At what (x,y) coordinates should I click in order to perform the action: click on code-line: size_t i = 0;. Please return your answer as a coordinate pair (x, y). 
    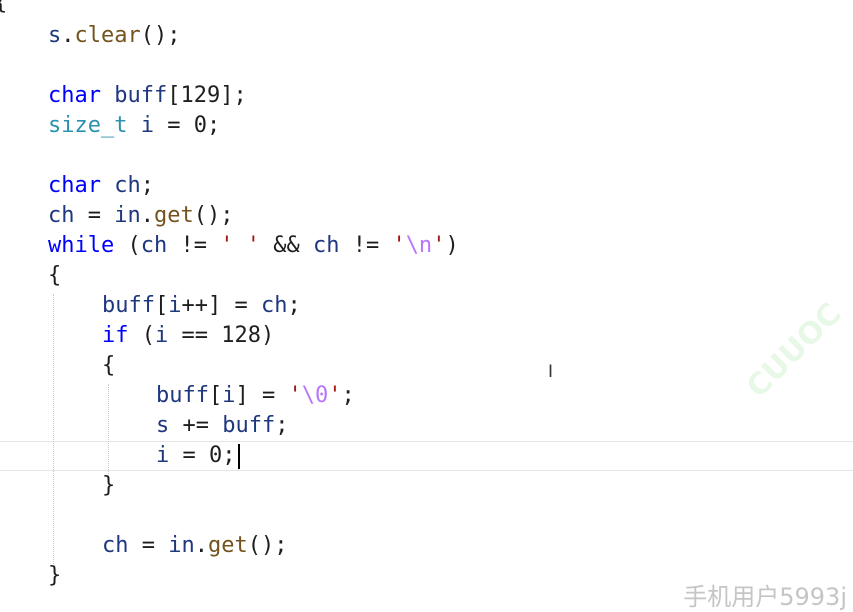
    Looking at the image, I should click on (134, 126).